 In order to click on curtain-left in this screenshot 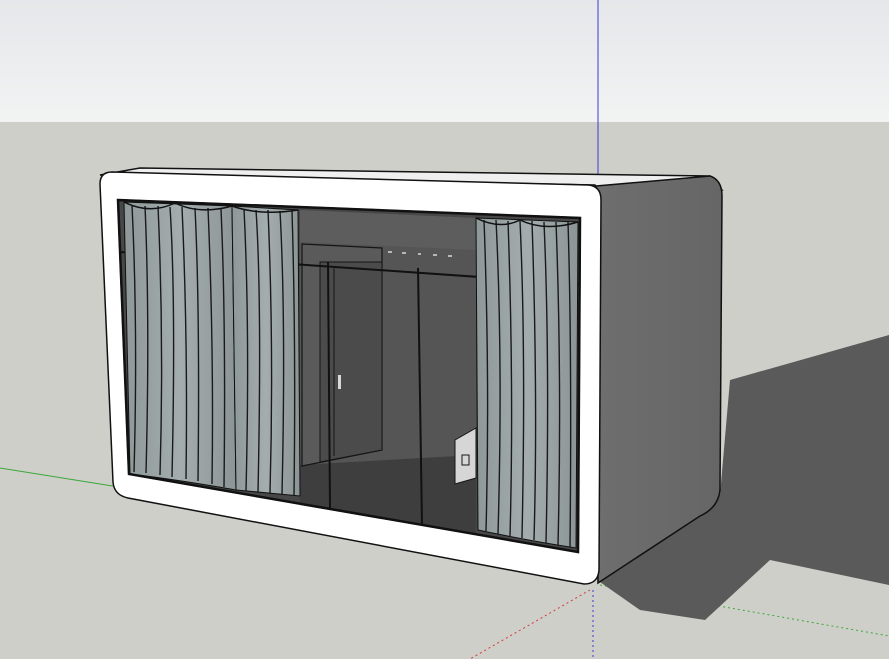, I will do `click(212, 349)`.